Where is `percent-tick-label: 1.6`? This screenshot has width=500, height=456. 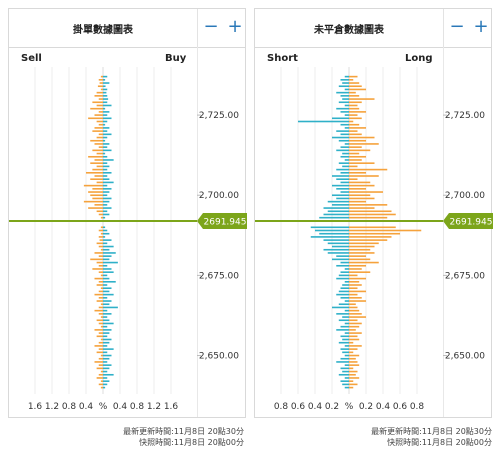
percent-tick-label: 1.6 is located at coordinates (35, 407).